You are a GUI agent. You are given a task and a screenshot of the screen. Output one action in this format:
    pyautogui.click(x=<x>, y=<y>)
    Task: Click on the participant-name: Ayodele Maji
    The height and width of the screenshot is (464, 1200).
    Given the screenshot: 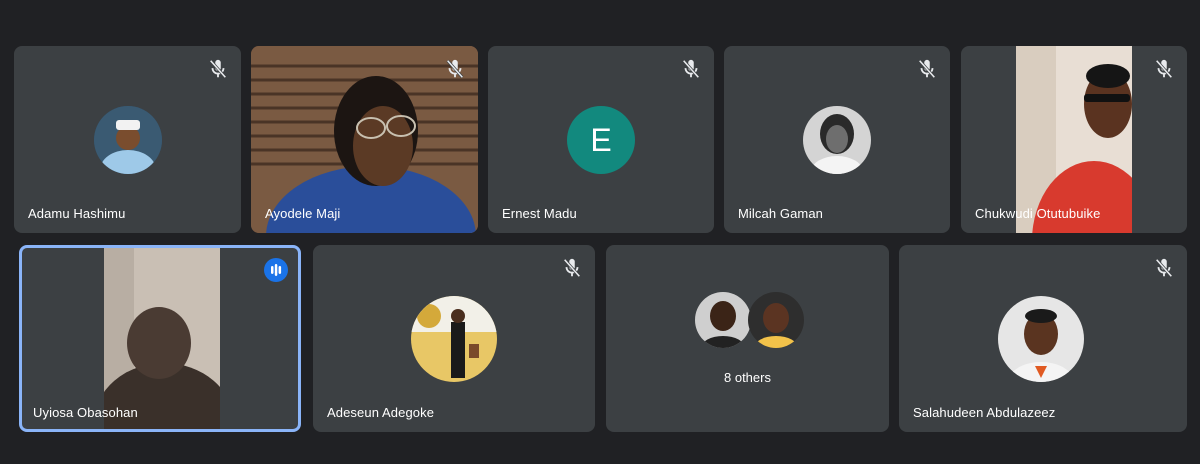 What is the action you would take?
    pyautogui.click(x=303, y=213)
    